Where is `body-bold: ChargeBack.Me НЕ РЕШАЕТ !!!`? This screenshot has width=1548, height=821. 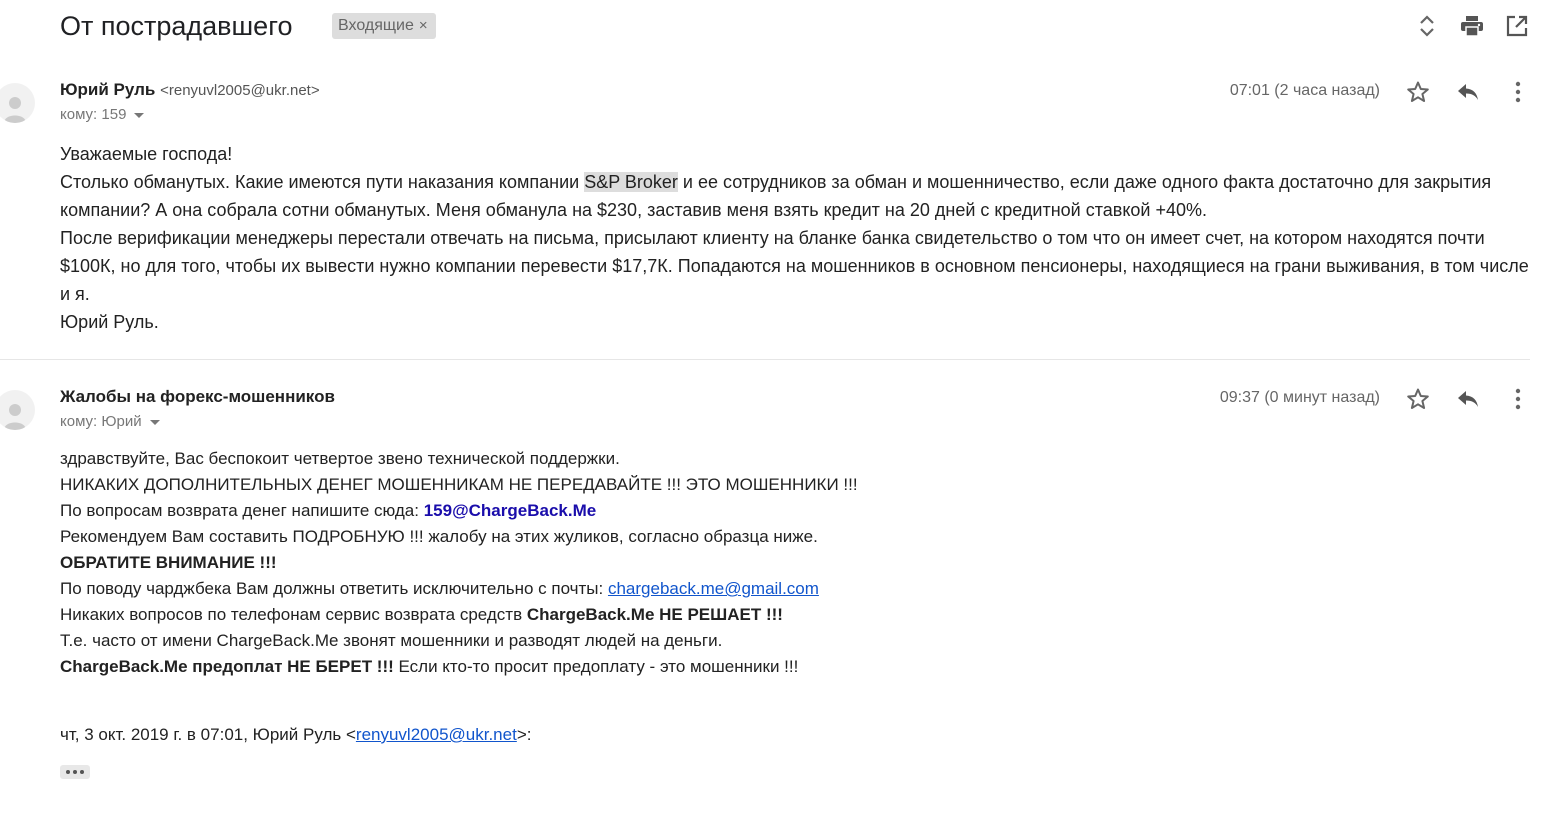 body-bold: ChargeBack.Me НЕ РЕШАЕТ !!! is located at coordinates (654, 614).